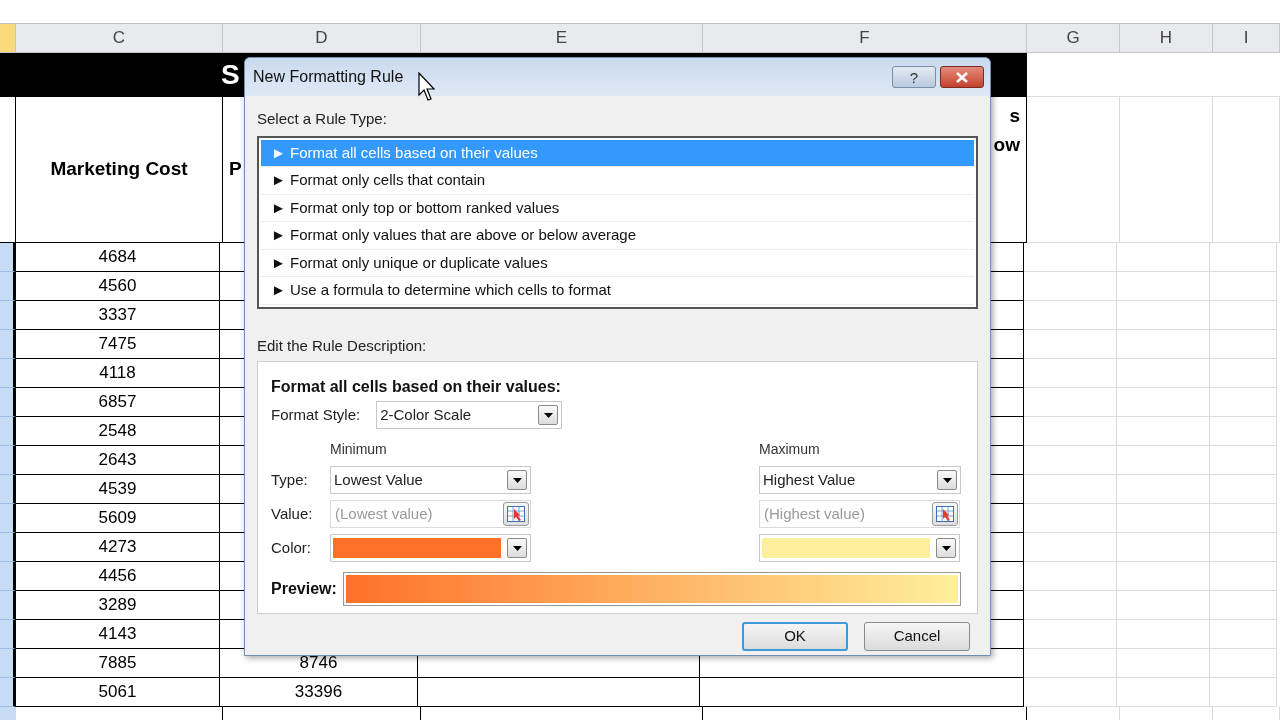  What do you see at coordinates (117, 402) in the screenshot?
I see `table-cell-text: 6857` at bounding box center [117, 402].